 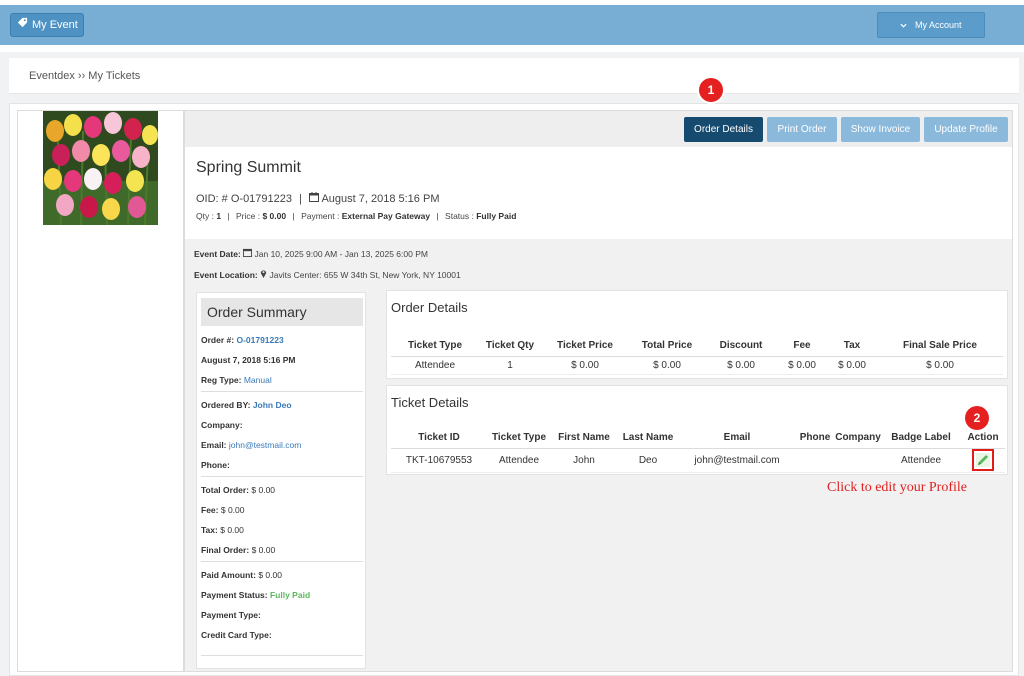 I want to click on action-cell, so click(x=983, y=460).